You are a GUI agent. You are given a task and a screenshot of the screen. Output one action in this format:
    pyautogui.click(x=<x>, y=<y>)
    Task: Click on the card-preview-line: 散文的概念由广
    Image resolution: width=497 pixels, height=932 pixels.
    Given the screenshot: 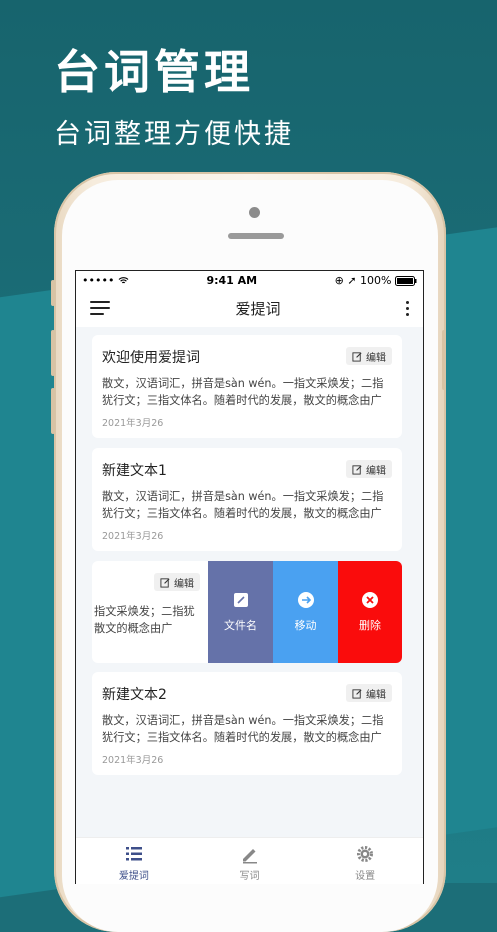 What is the action you would take?
    pyautogui.click(x=133, y=628)
    